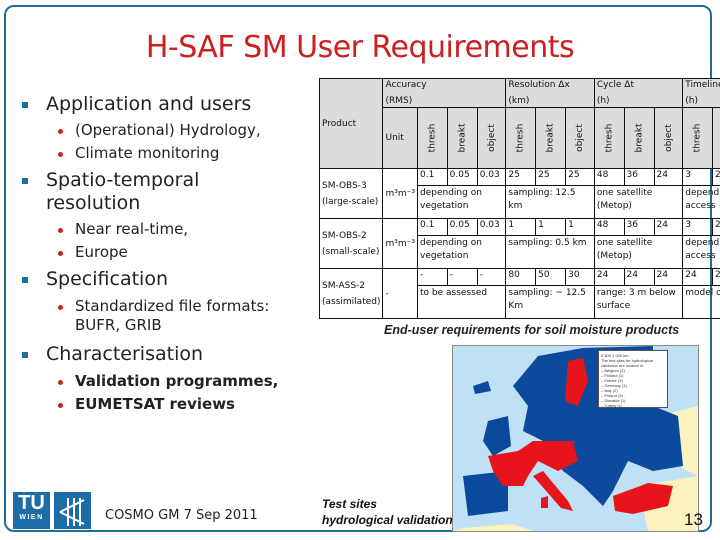 The height and width of the screenshot is (540, 720). Describe the element at coordinates (181, 515) in the screenshot. I see `footer-text: COSMO GM 7 Sep 2011` at that location.